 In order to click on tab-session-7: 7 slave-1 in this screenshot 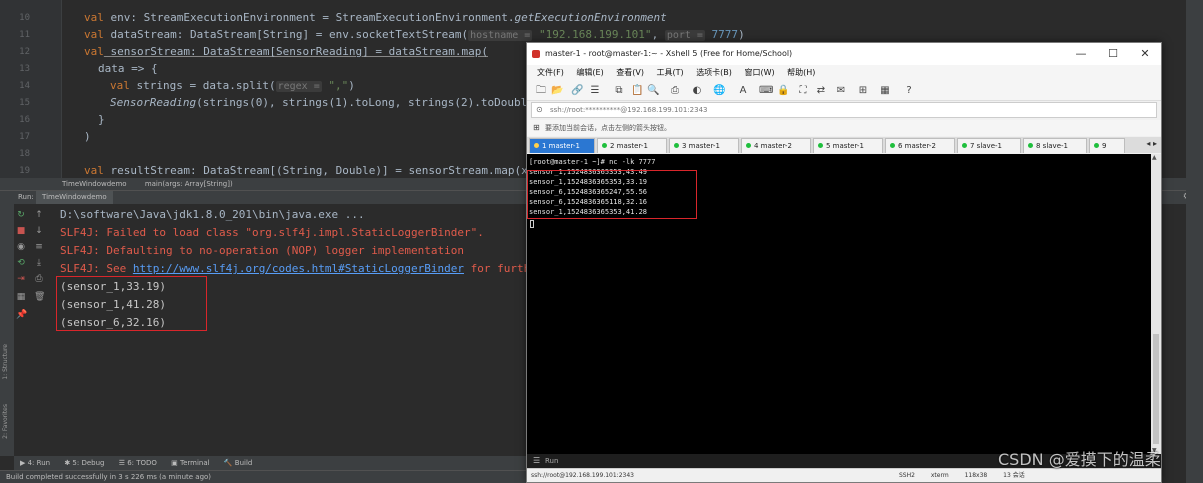, I will do `click(989, 145)`.